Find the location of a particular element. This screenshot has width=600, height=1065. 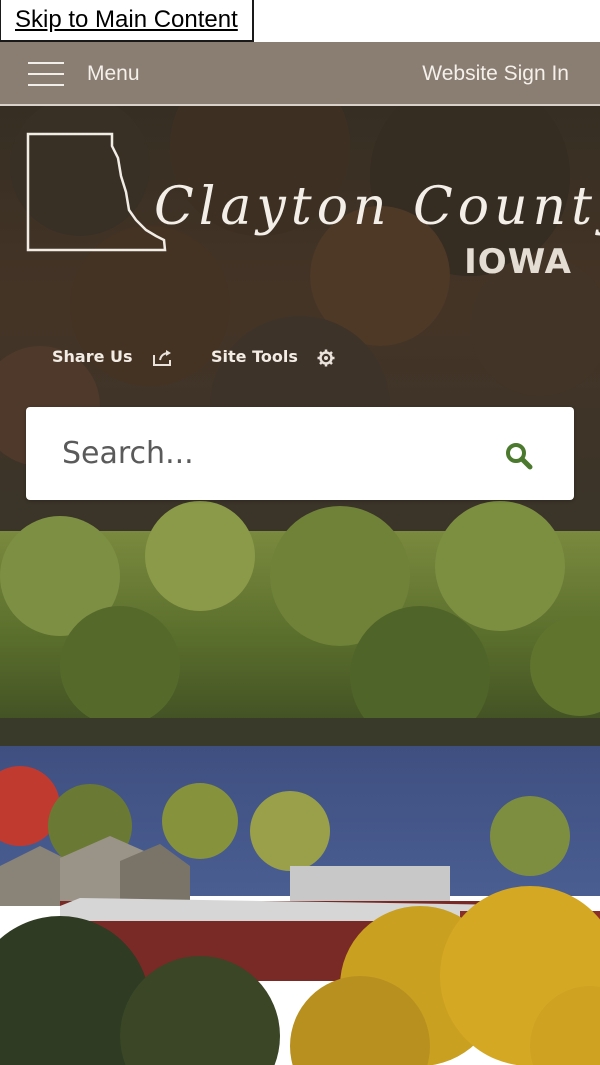

search-icon is located at coordinates (519, 456).